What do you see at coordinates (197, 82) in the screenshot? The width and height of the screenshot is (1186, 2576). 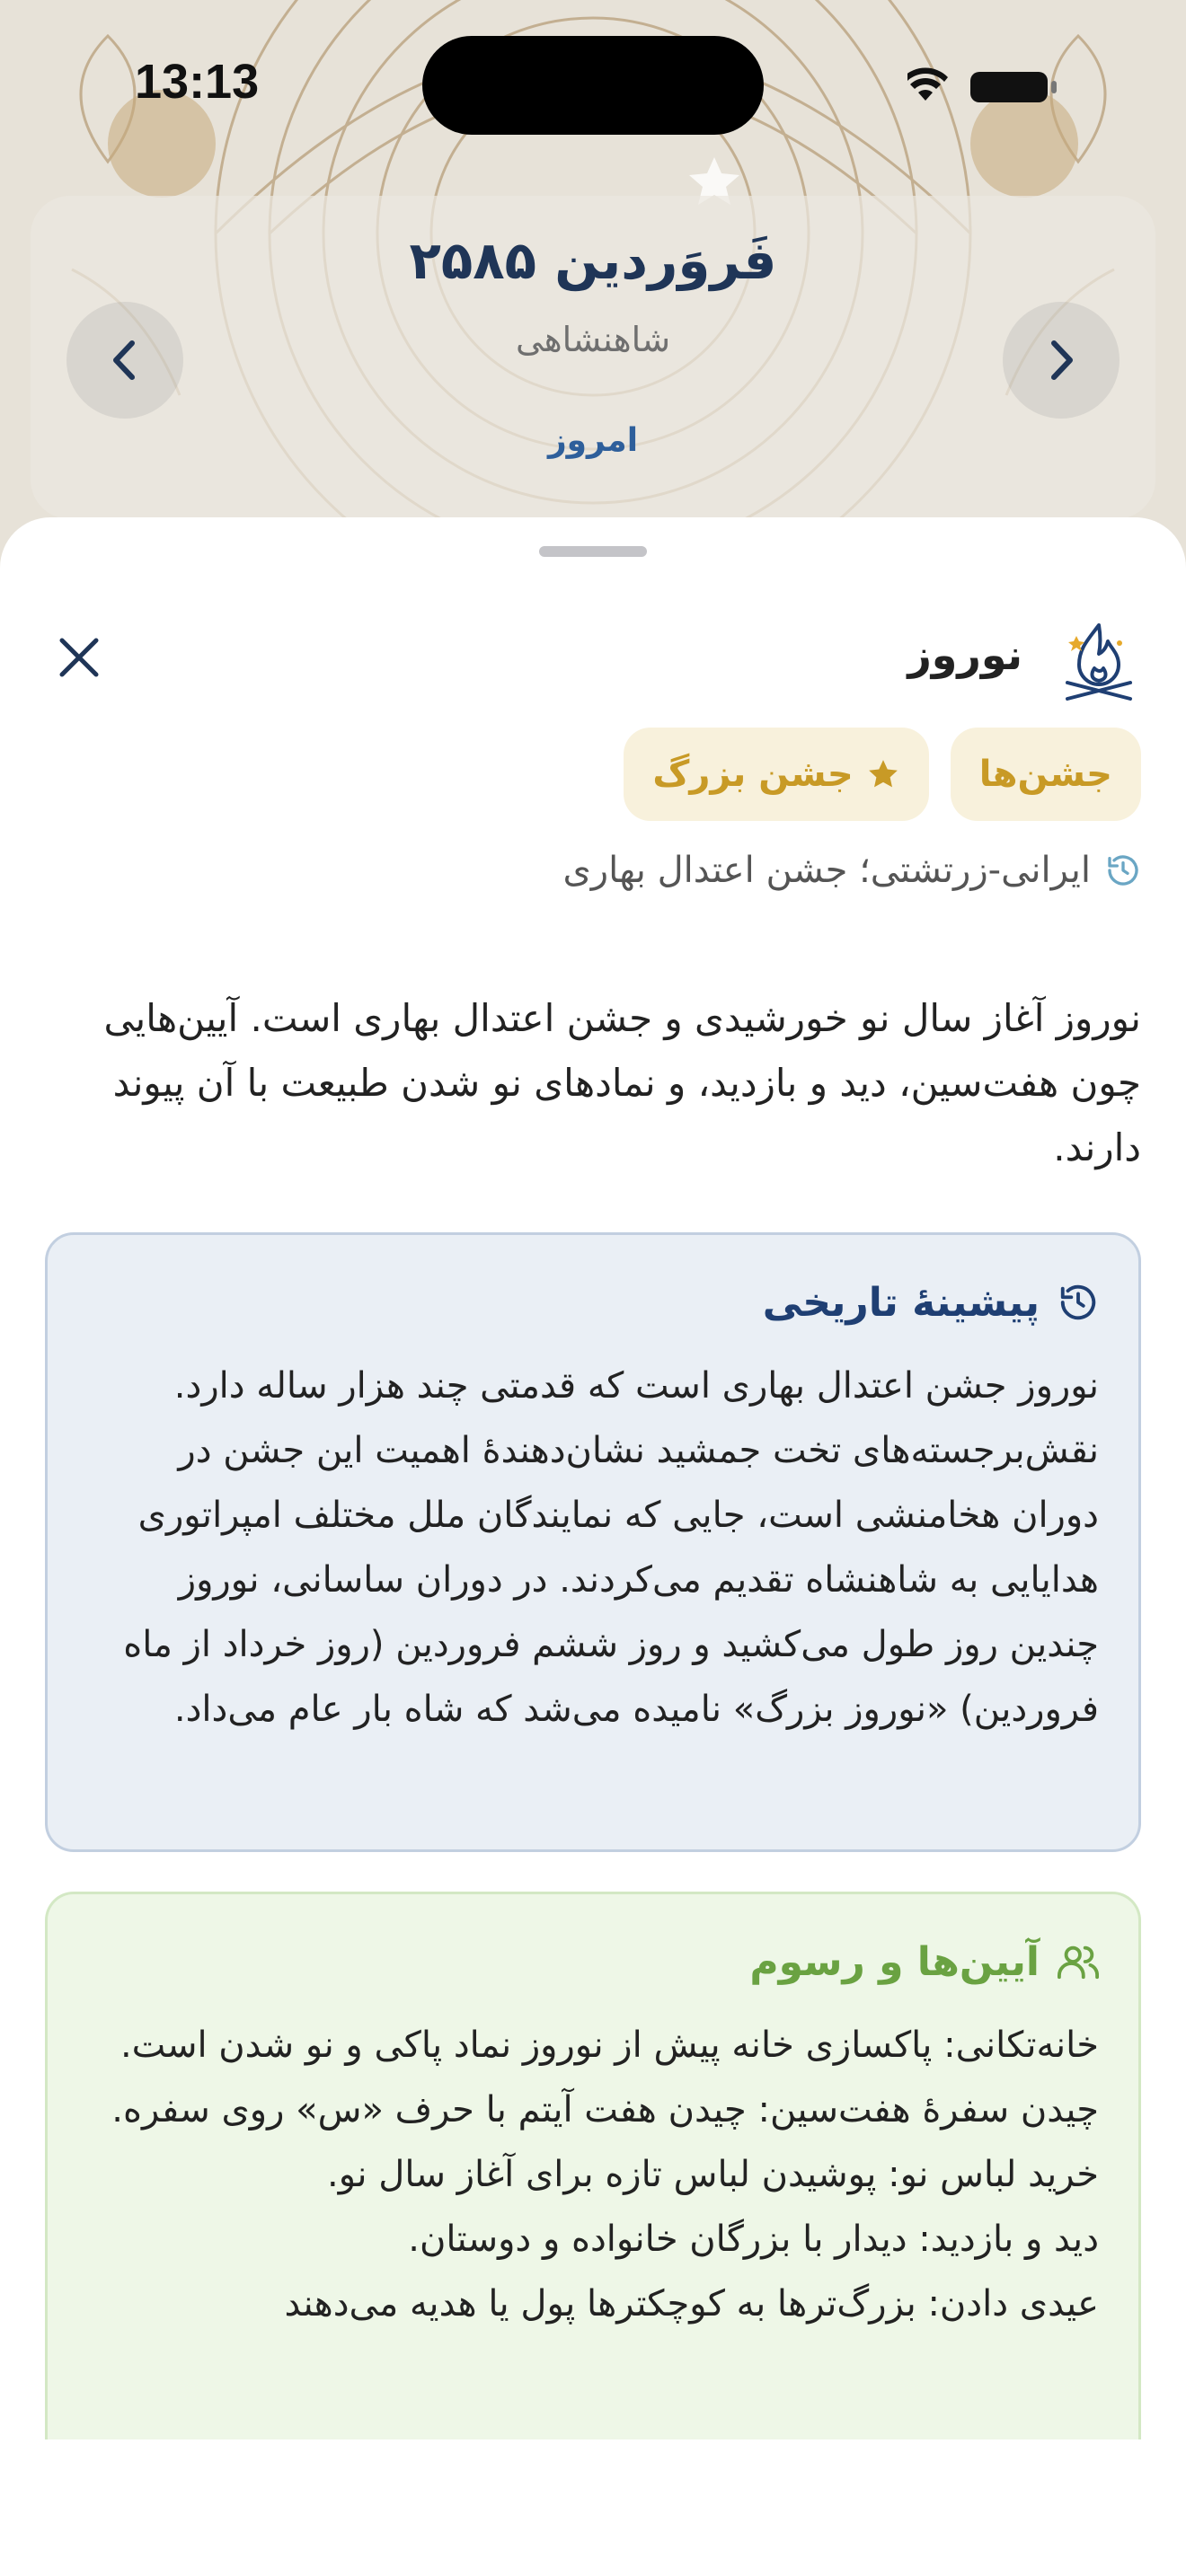 I see `status-time: 13:13` at bounding box center [197, 82].